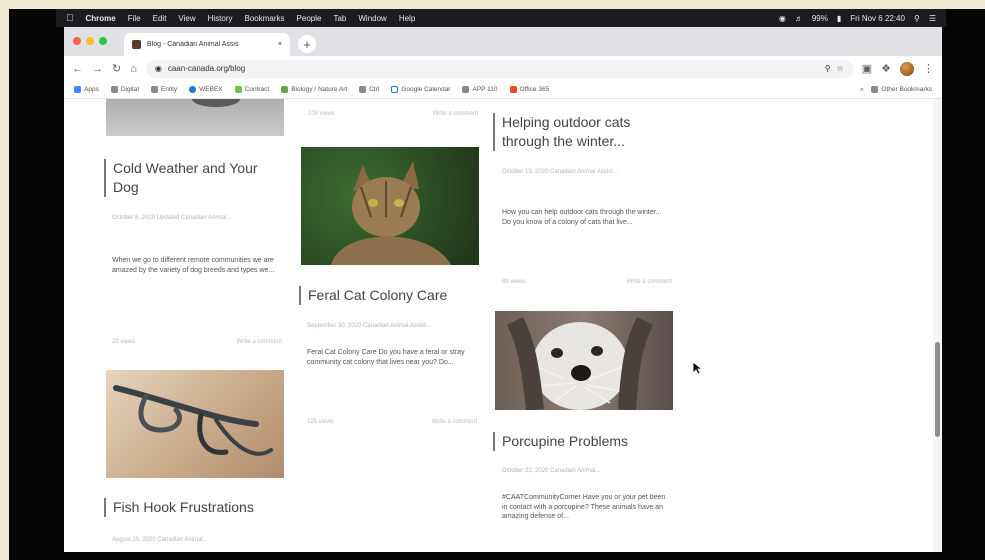  Describe the element at coordinates (86, 89) in the screenshot. I see `bookmark-apps: Apps` at that location.